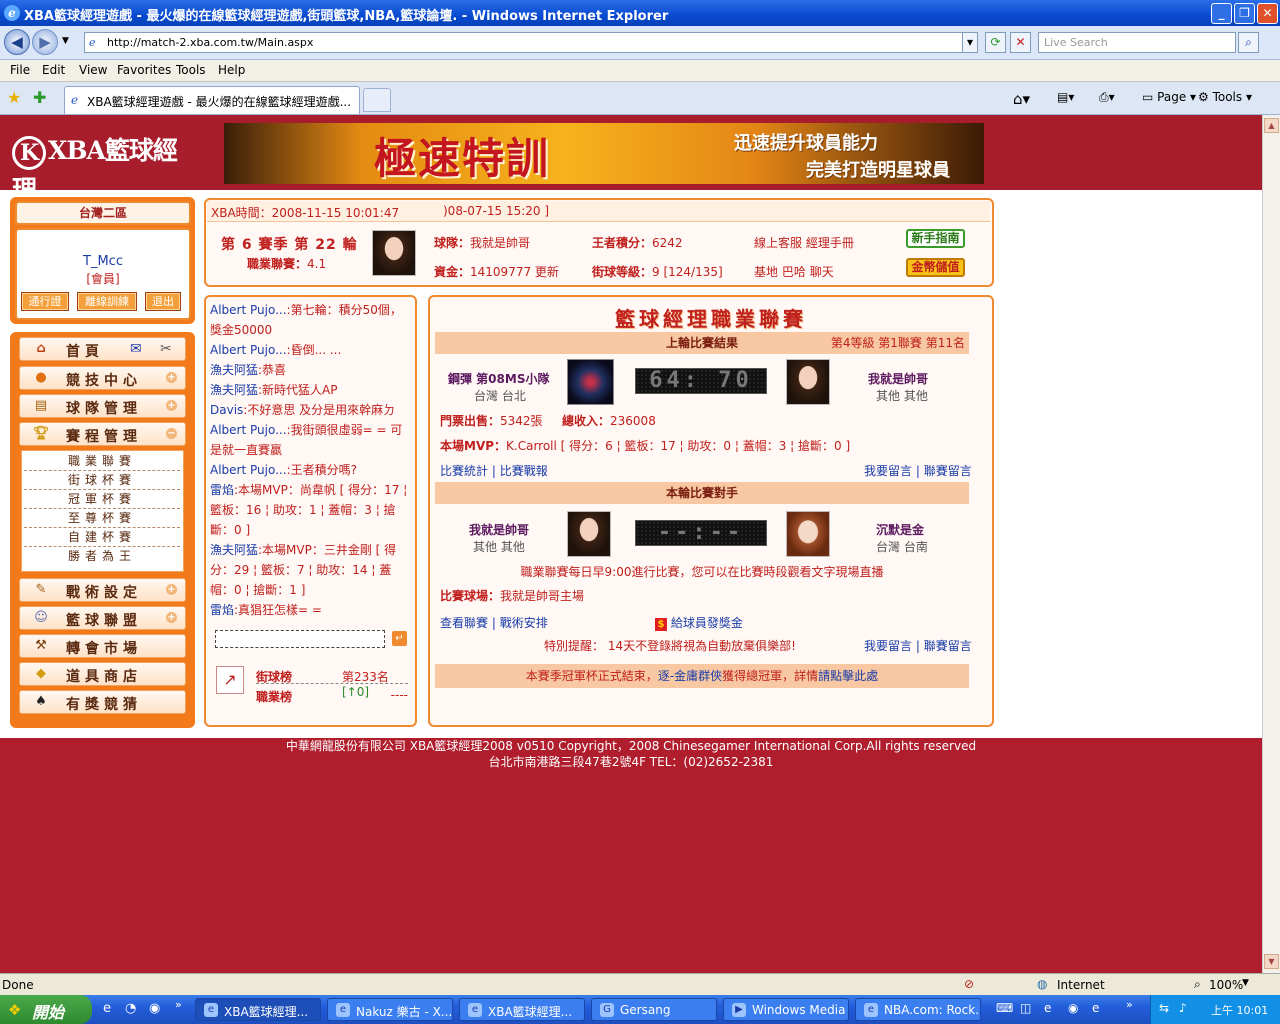  Describe the element at coordinates (464, 623) in the screenshot. I see `view-league-link: 查看聯賽` at that location.